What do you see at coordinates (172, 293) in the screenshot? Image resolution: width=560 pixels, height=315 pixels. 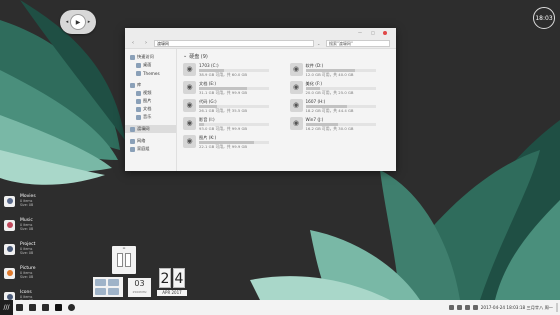 I see `month-year: APR 2017` at bounding box center [172, 293].